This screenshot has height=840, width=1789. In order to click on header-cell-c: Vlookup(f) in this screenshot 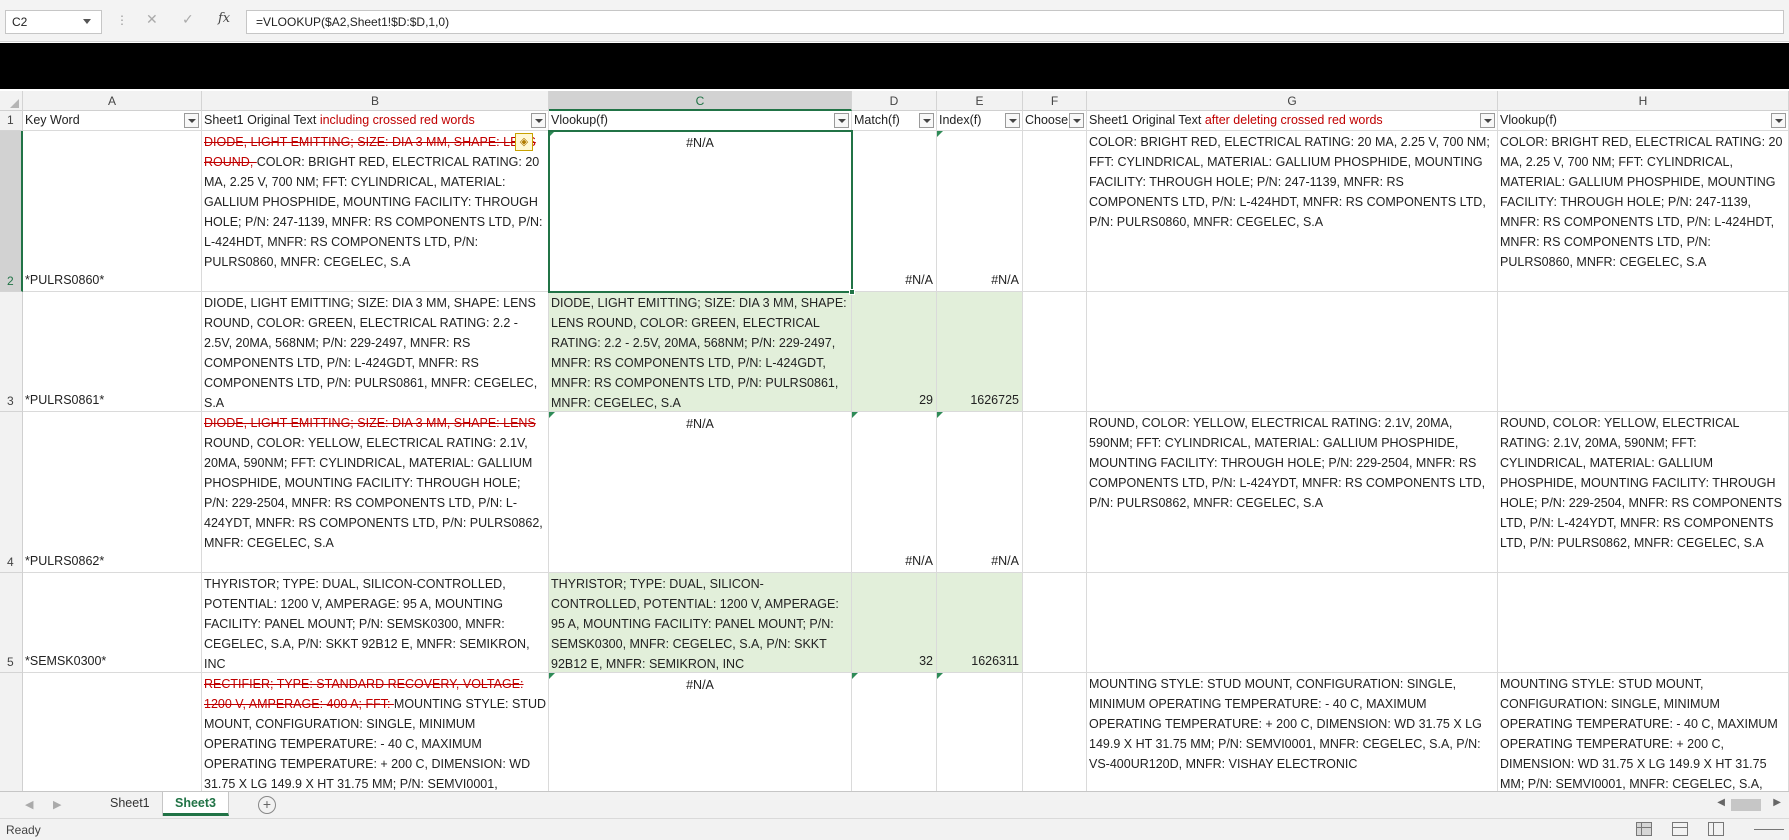, I will do `click(700, 121)`.